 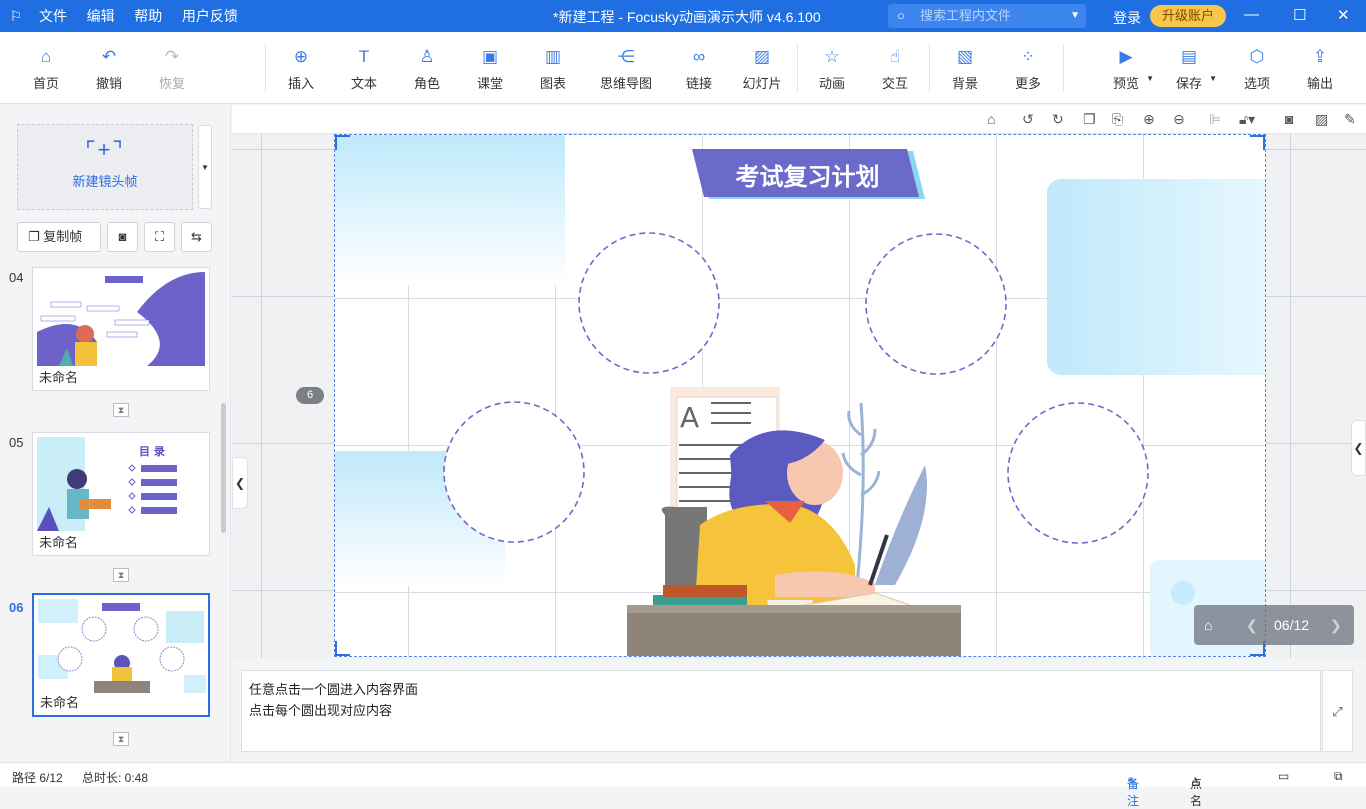 I want to click on expand-notes-button: ⤢, so click(x=1337, y=711).